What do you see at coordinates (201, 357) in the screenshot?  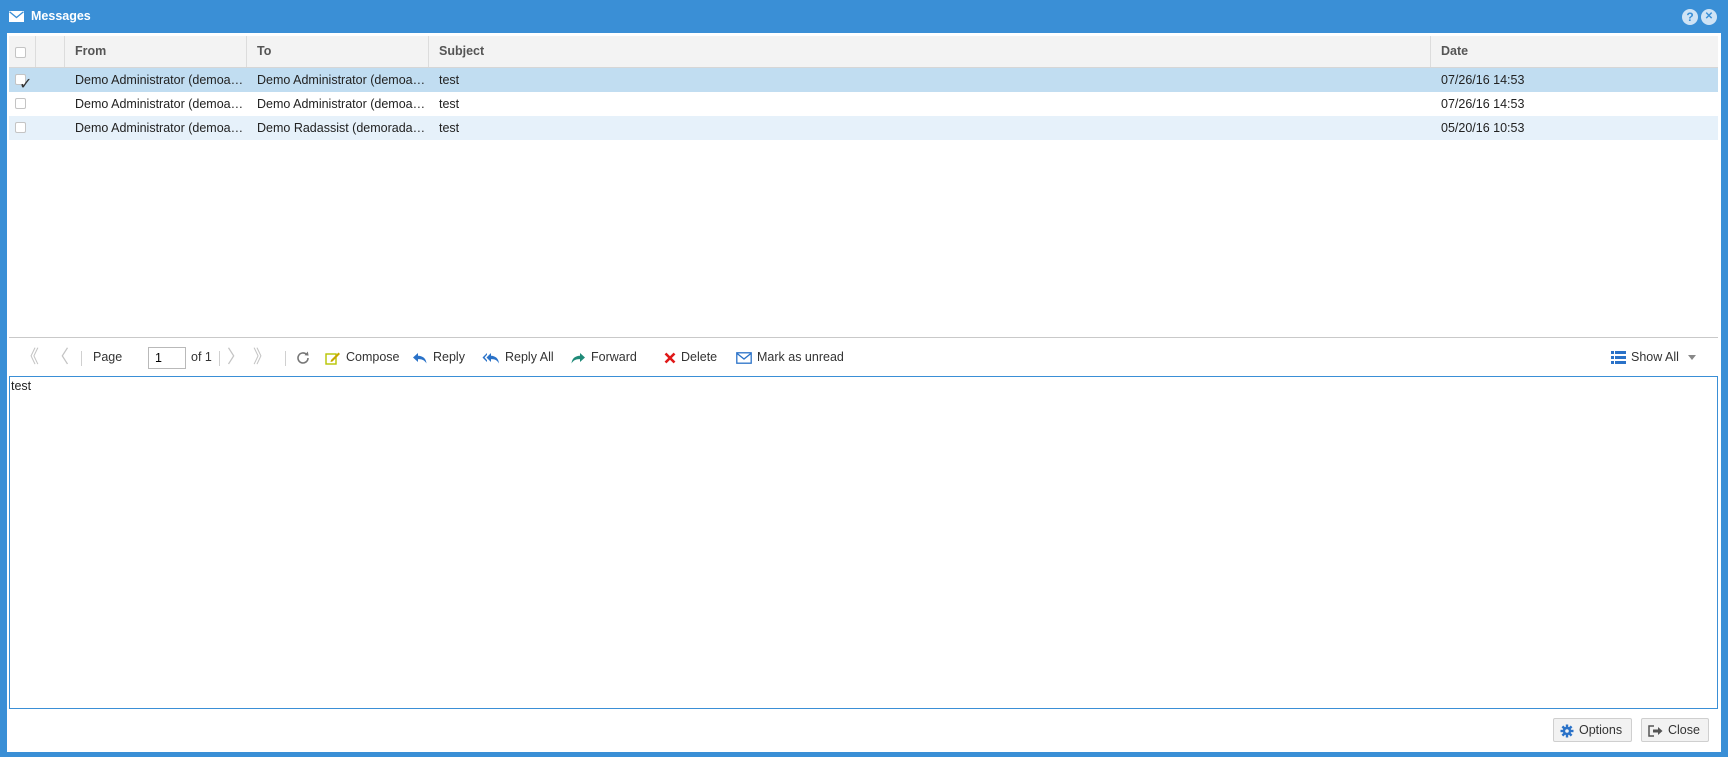 I see `page-of-label: of 1` at bounding box center [201, 357].